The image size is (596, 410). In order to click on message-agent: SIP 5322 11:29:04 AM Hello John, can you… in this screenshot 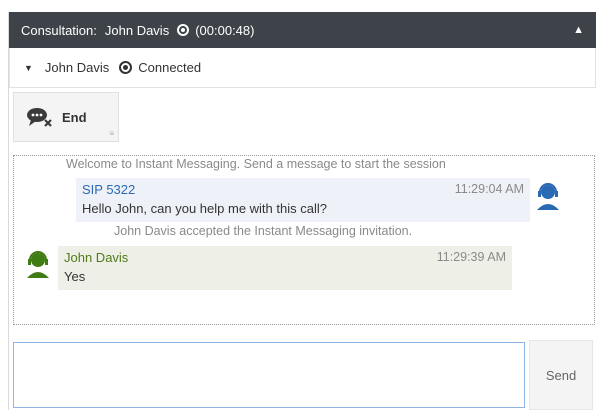, I will do `click(303, 200)`.